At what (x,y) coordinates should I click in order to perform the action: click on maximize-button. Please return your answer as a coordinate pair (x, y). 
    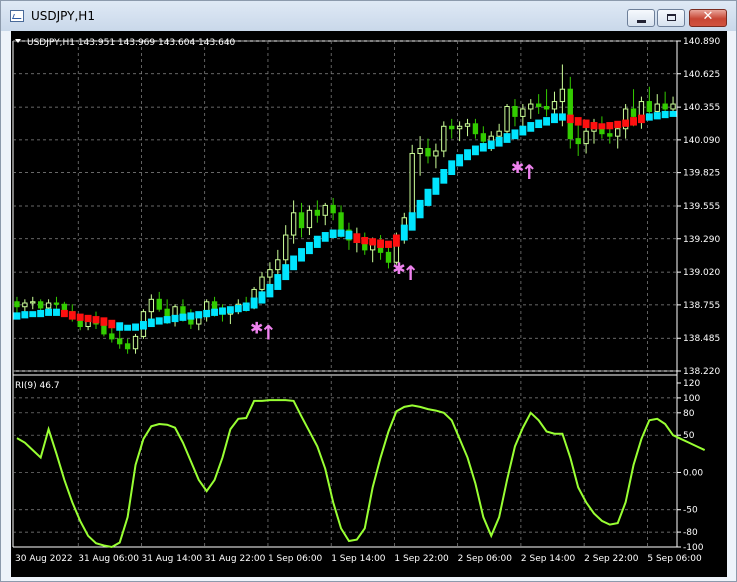
    Looking at the image, I should click on (671, 18).